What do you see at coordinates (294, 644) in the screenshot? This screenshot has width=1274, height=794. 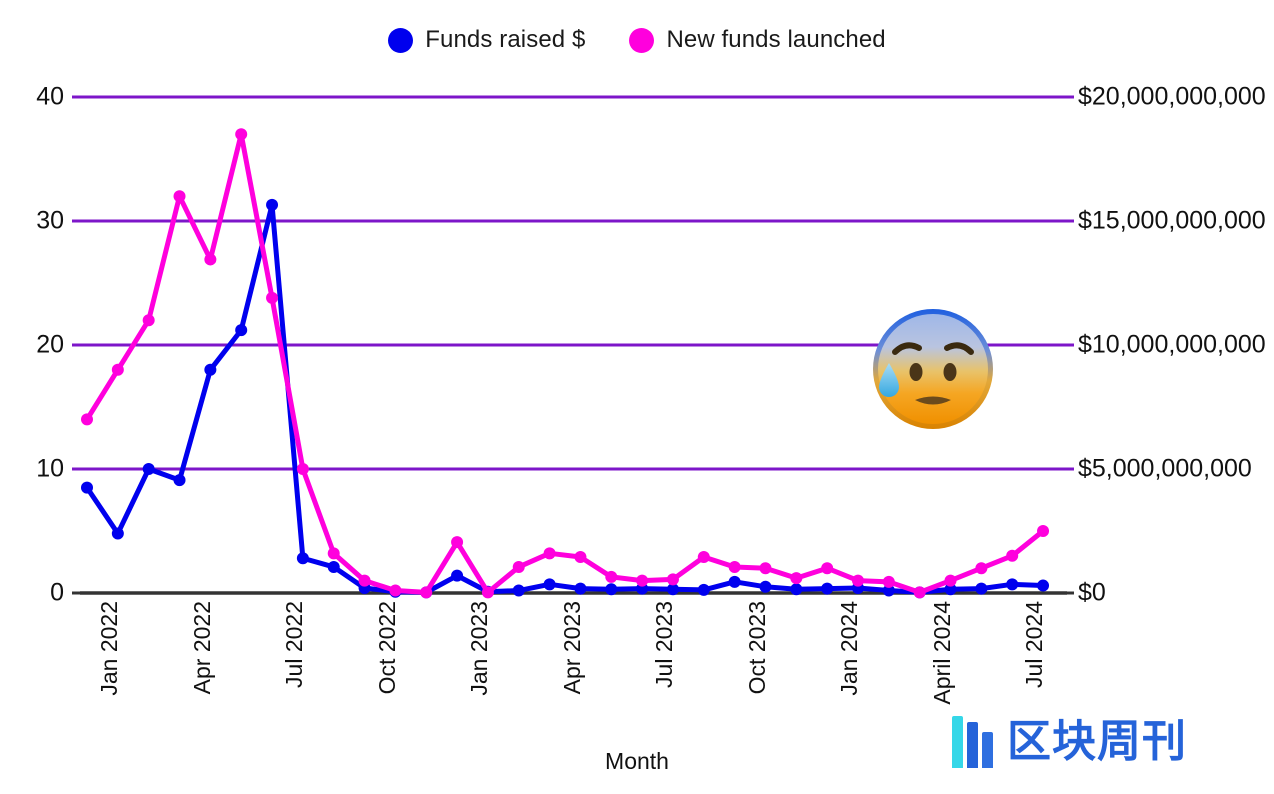 I see `x-axis-tick-label: Jul 2022` at bounding box center [294, 644].